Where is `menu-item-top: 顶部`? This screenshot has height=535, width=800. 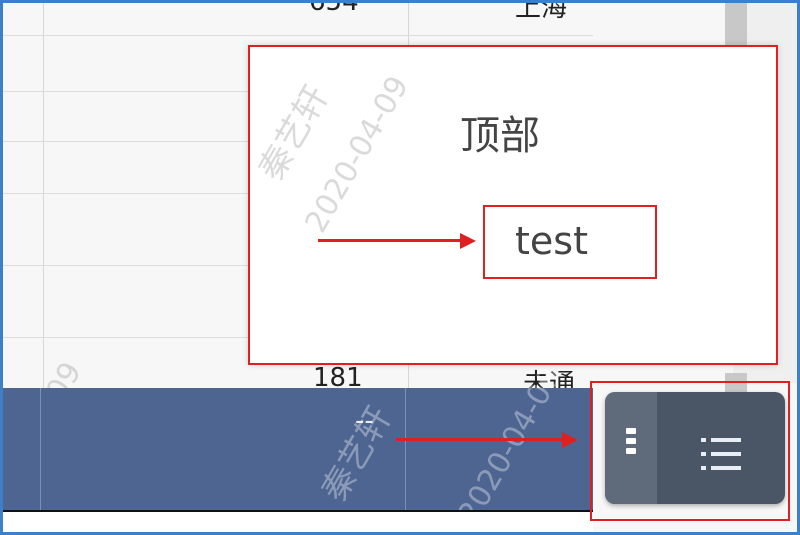 menu-item-top: 顶部 is located at coordinates (500, 132).